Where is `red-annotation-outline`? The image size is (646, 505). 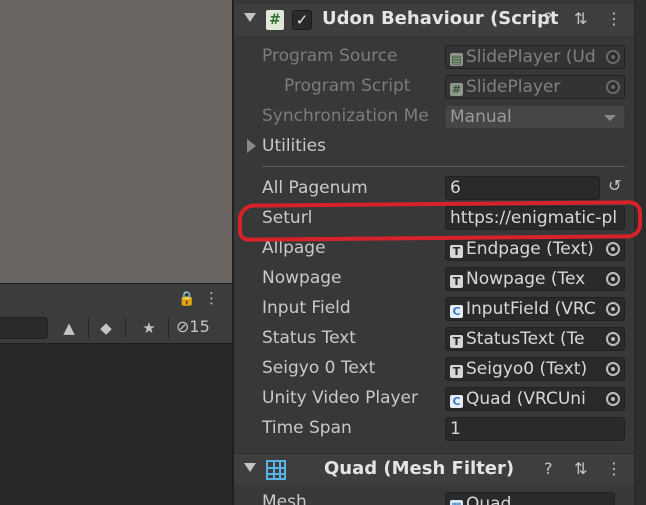
red-annotation-outline is located at coordinates (440, 221).